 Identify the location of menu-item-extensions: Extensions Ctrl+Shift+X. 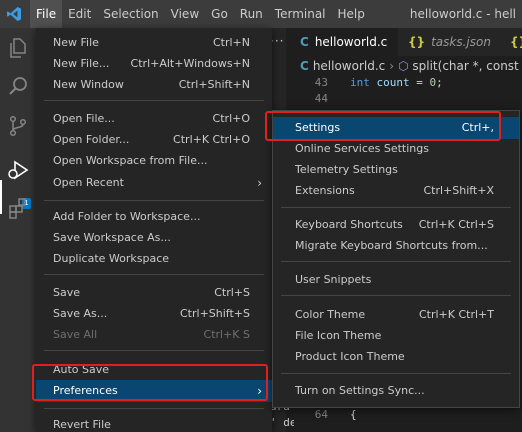
(396, 191).